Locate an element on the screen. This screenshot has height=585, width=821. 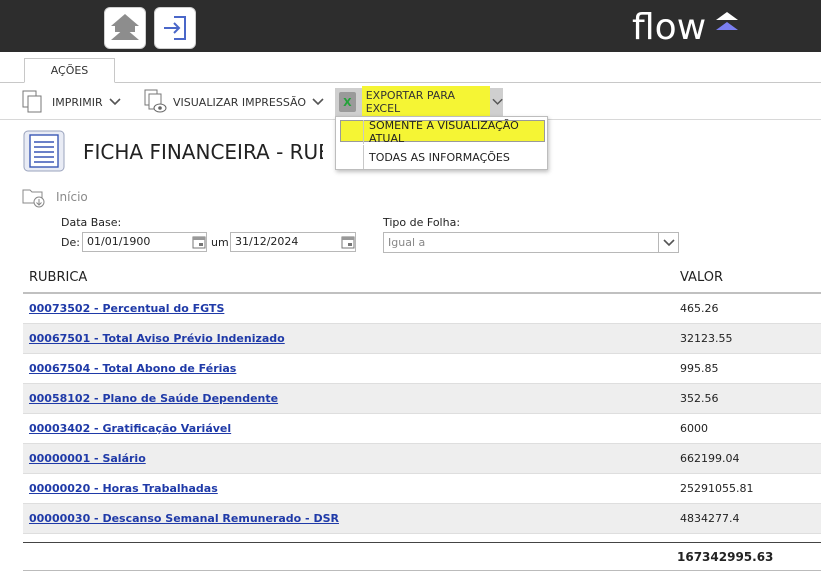
print-preview-icon is located at coordinates (155, 101).